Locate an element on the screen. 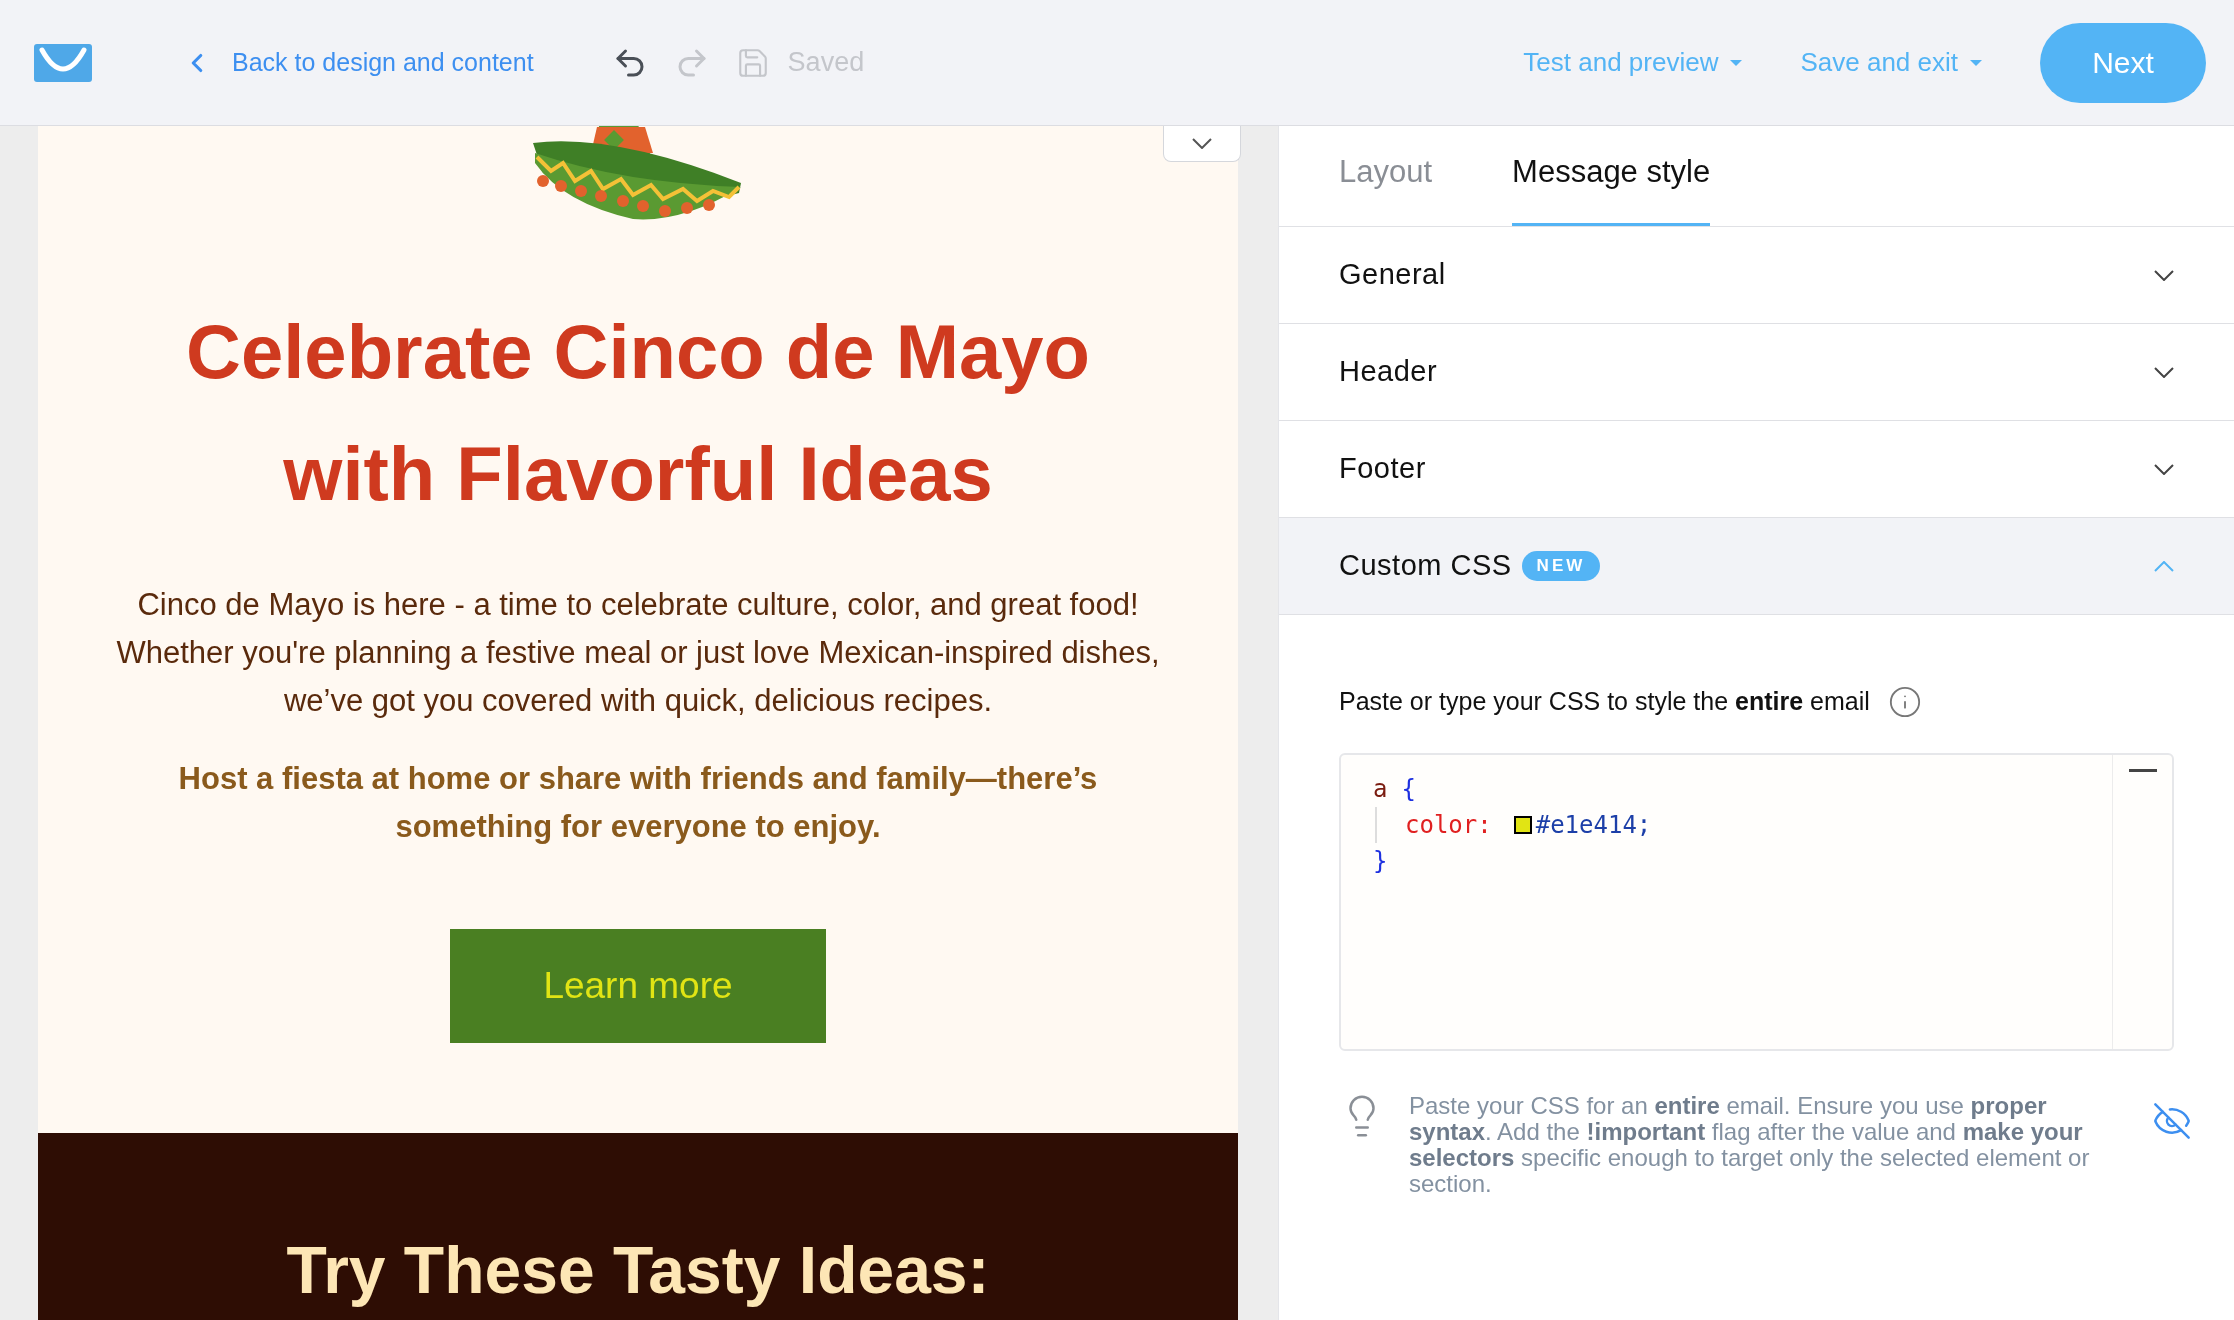  code-brace: } is located at coordinates (1380, 860).